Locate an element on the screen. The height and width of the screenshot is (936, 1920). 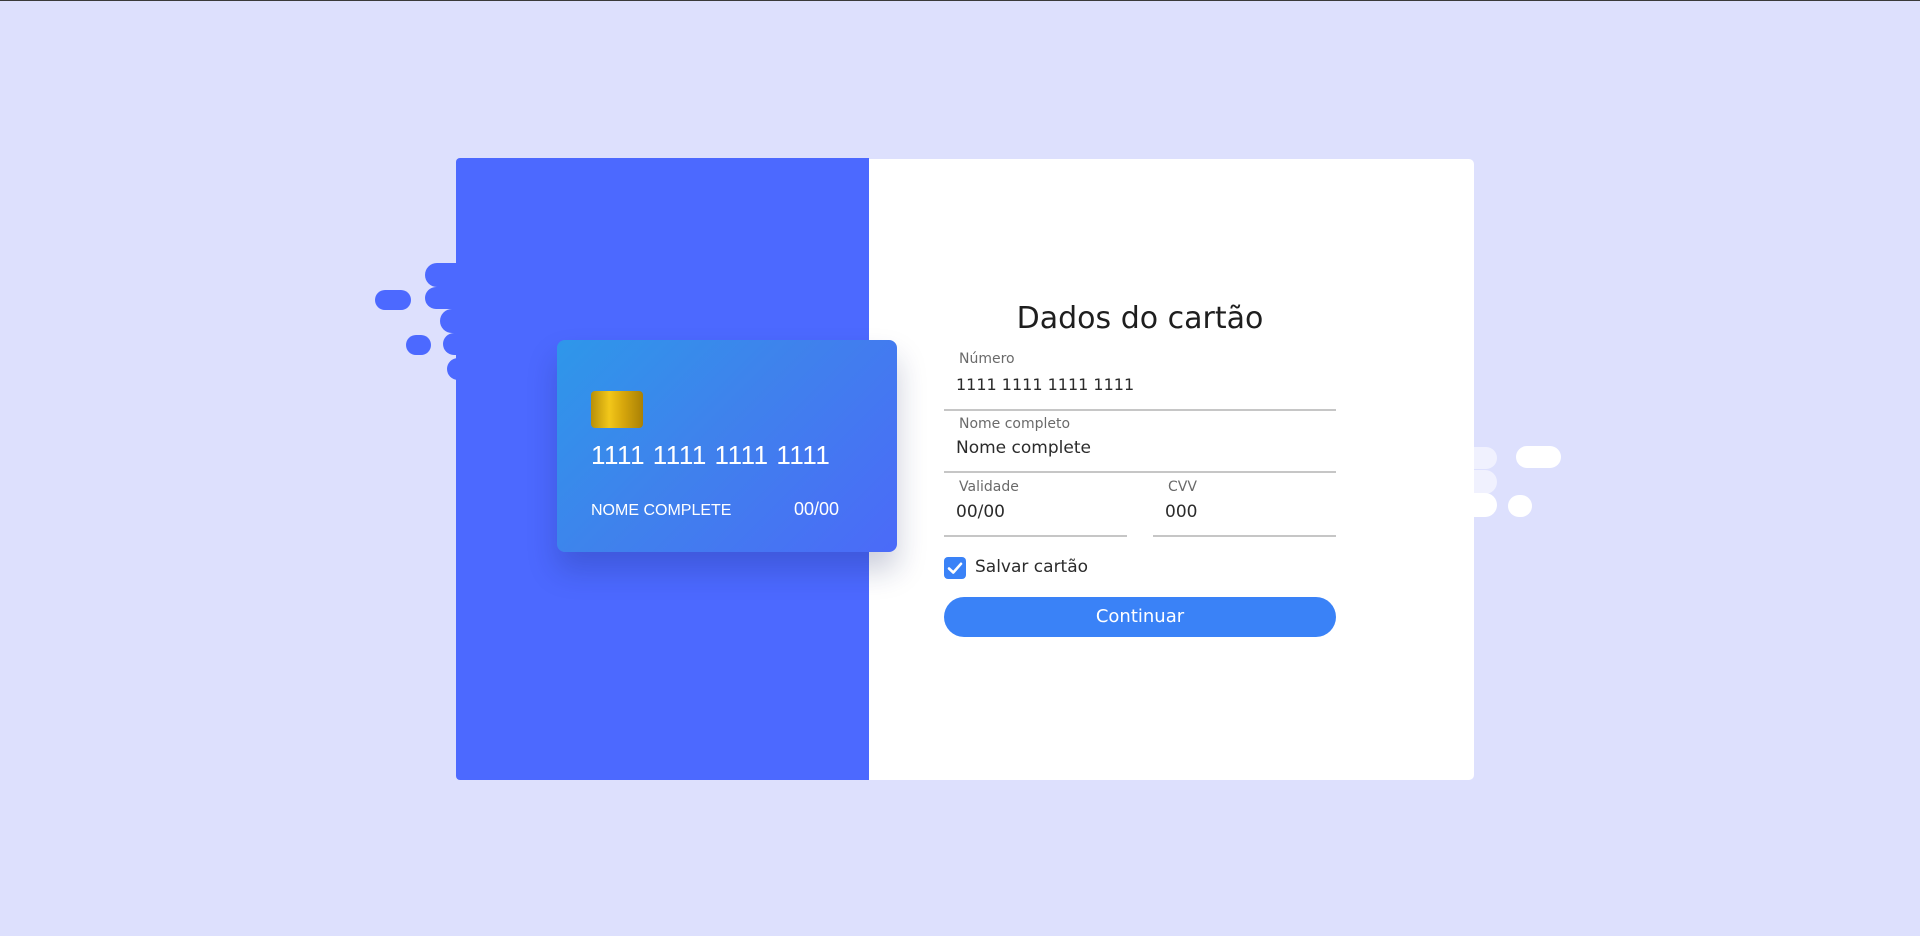
name-field: Nome completo is located at coordinates (1140, 444).